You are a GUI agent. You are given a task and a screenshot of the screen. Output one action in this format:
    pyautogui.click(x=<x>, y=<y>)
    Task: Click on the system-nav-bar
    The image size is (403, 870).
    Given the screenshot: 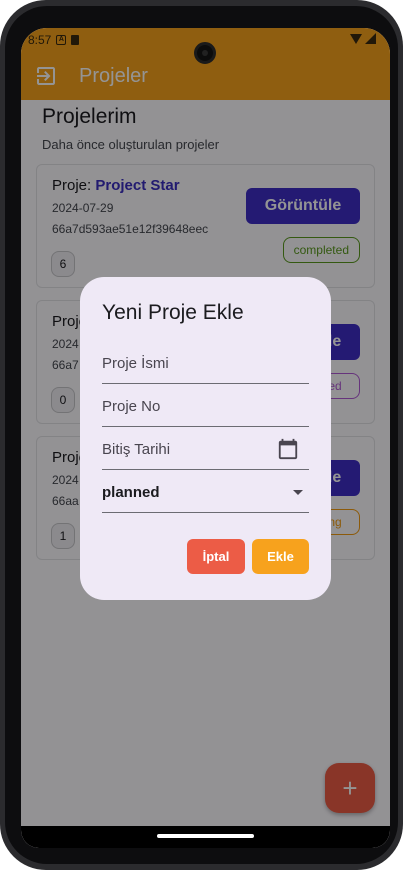 What is the action you would take?
    pyautogui.click(x=205, y=837)
    